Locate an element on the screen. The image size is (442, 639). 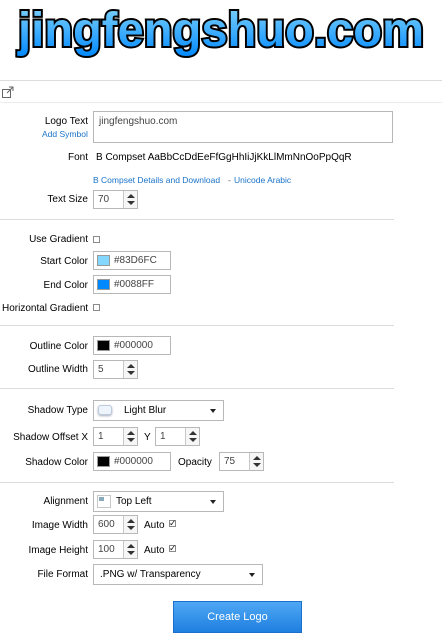
logo-text-input: jingfengshuo.com is located at coordinates (243, 127).